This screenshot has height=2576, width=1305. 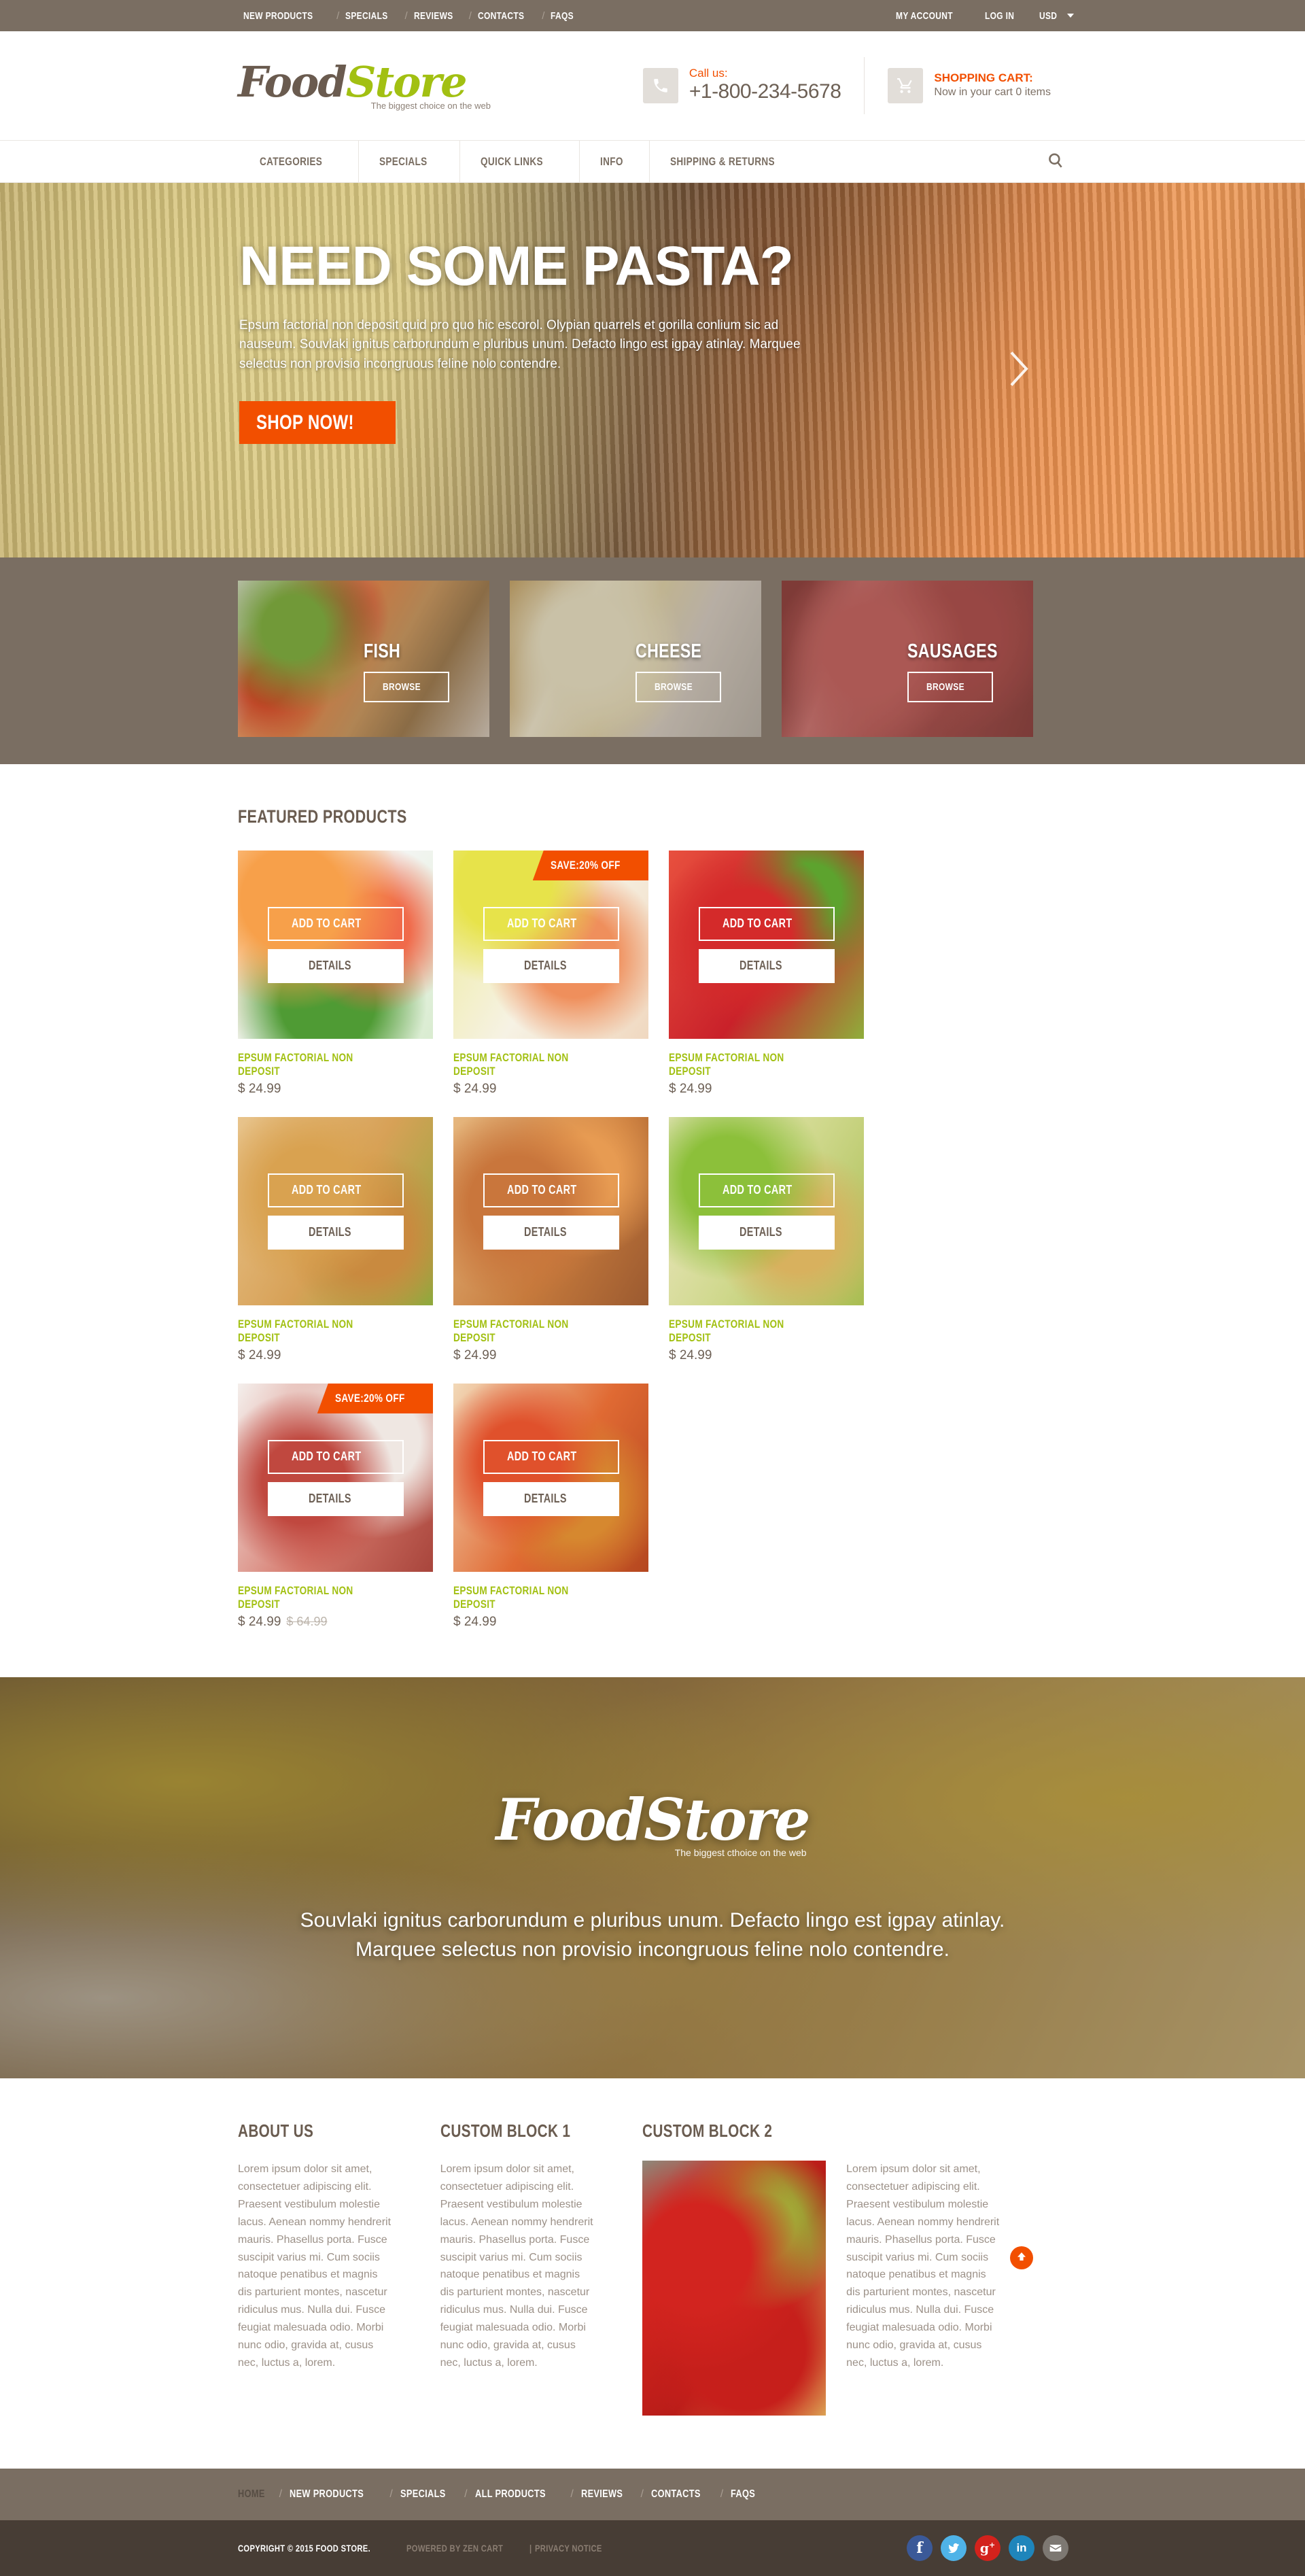 I want to click on category-tile-fish: Fish Browse, so click(x=363, y=659).